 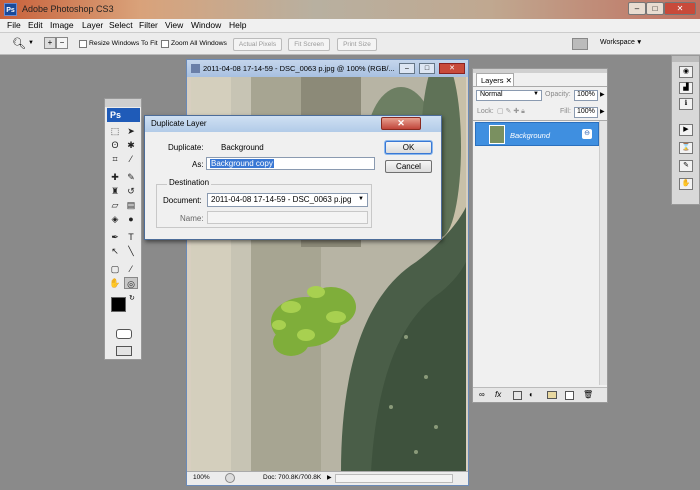 I want to click on marquee-tool-icon: ⬚, so click(x=115, y=131).